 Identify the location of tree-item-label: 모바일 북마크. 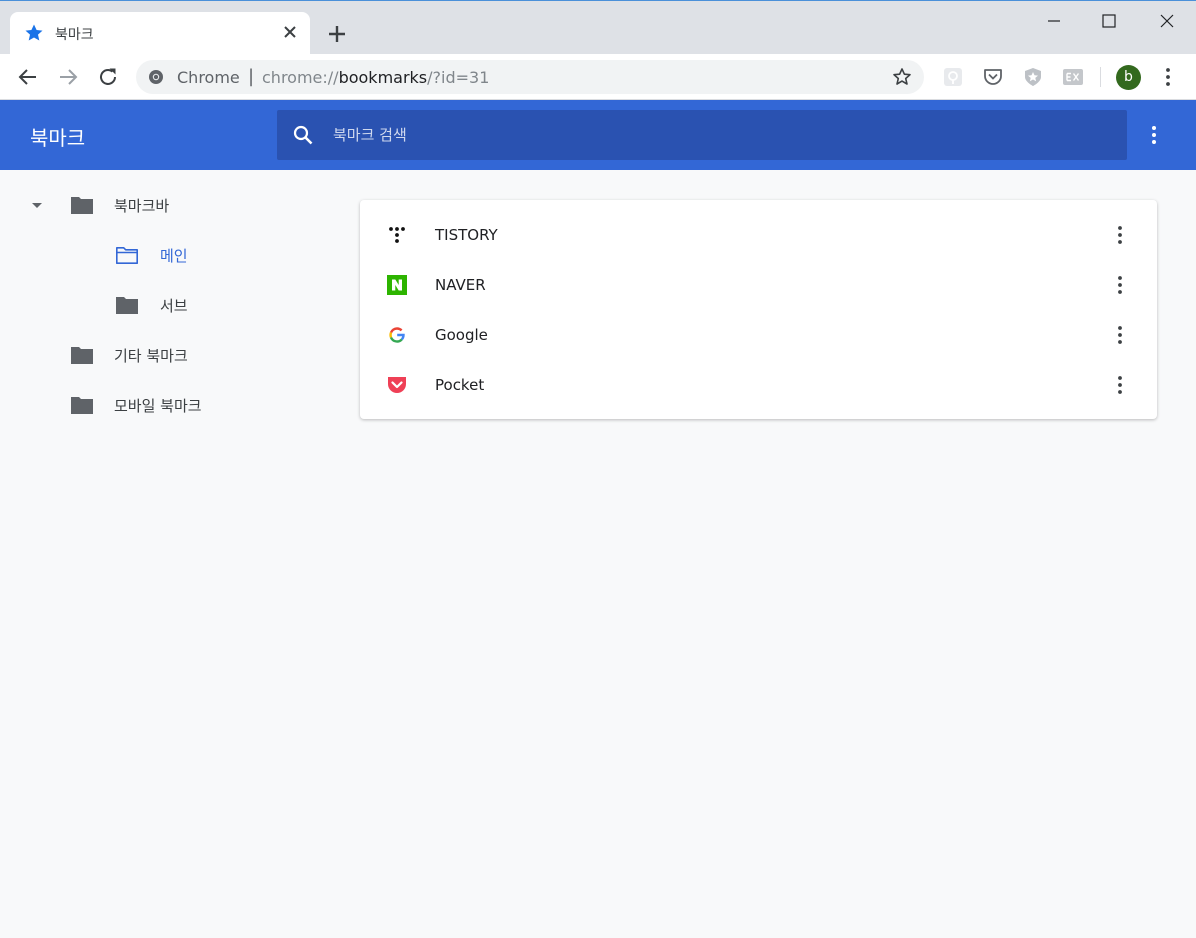
(158, 406).